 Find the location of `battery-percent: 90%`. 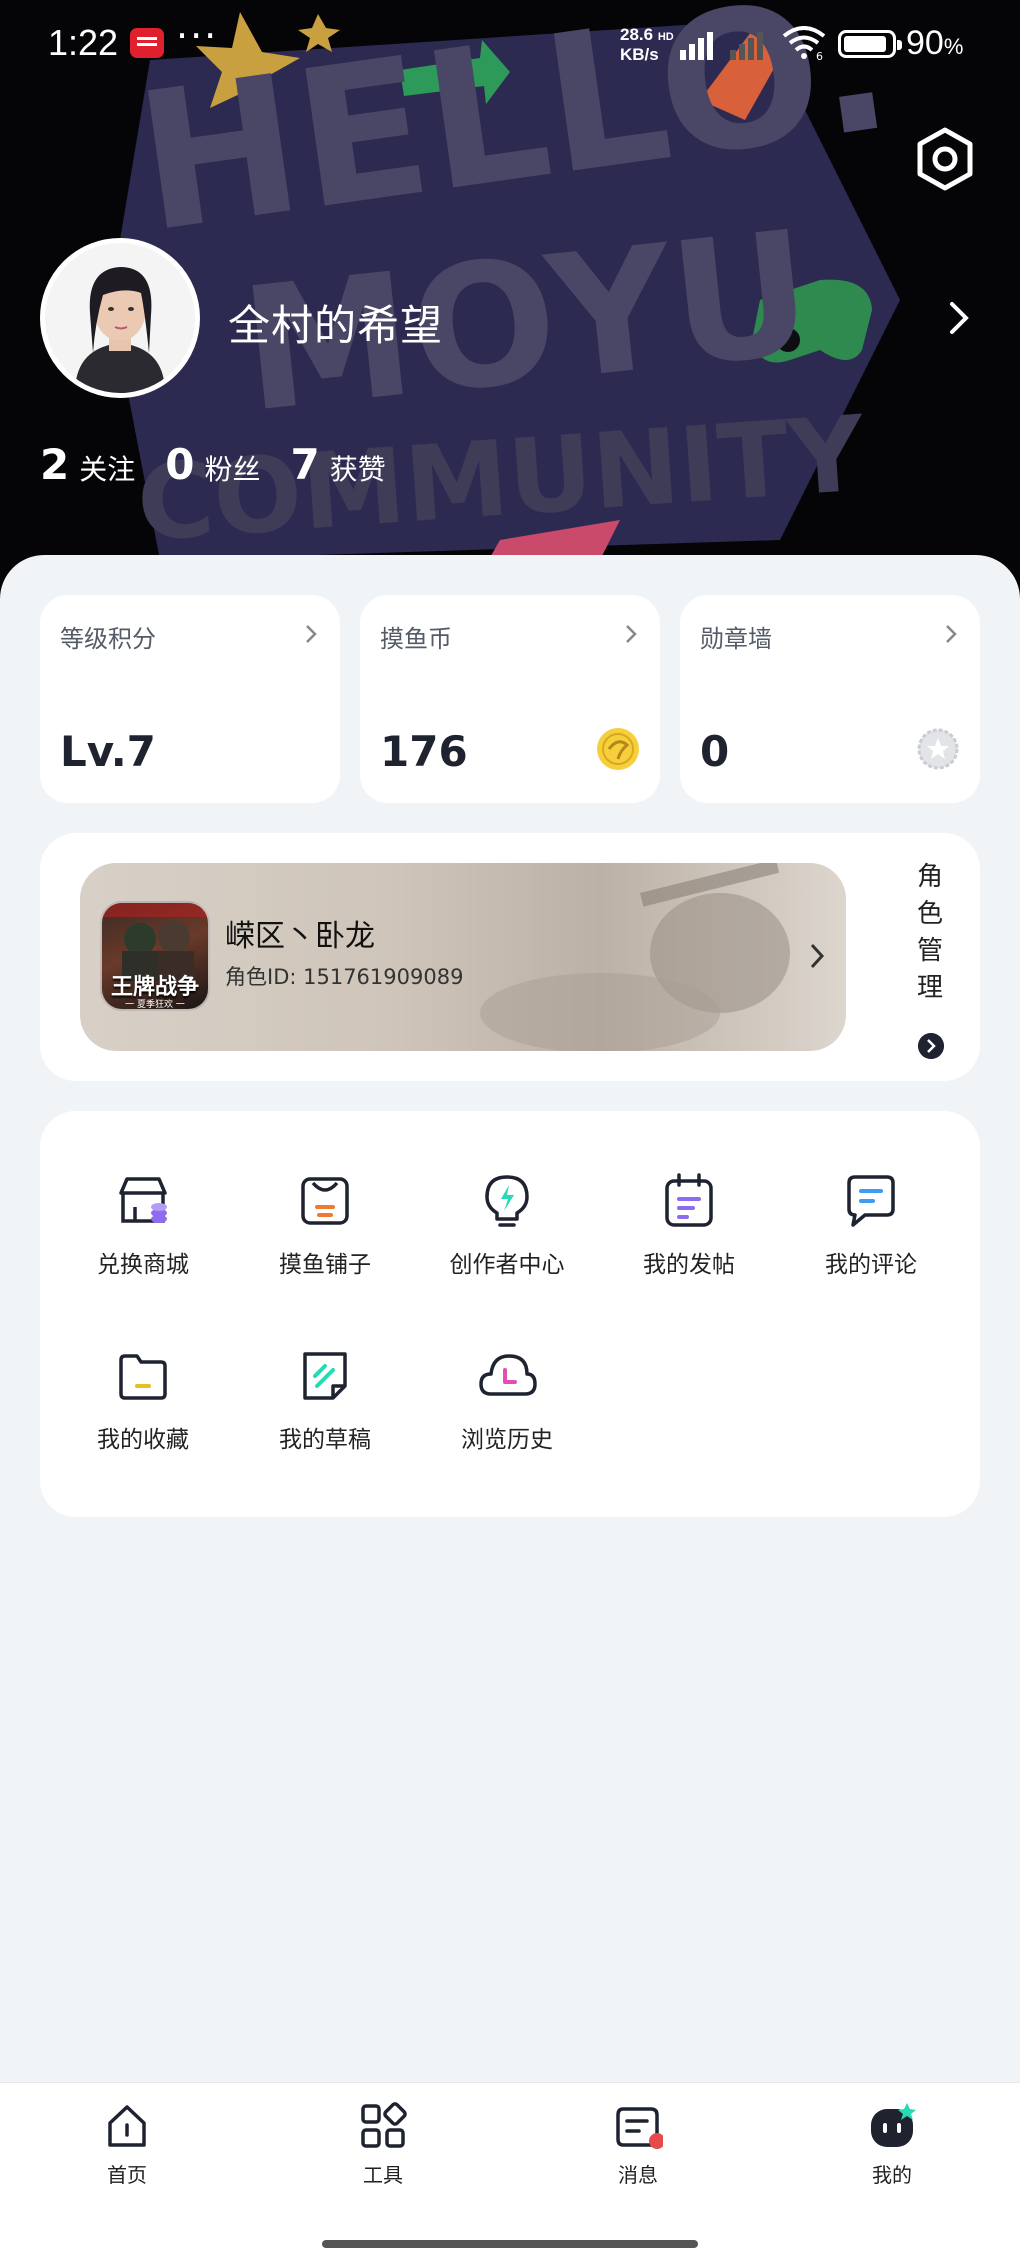

battery-percent: 90% is located at coordinates (935, 43).